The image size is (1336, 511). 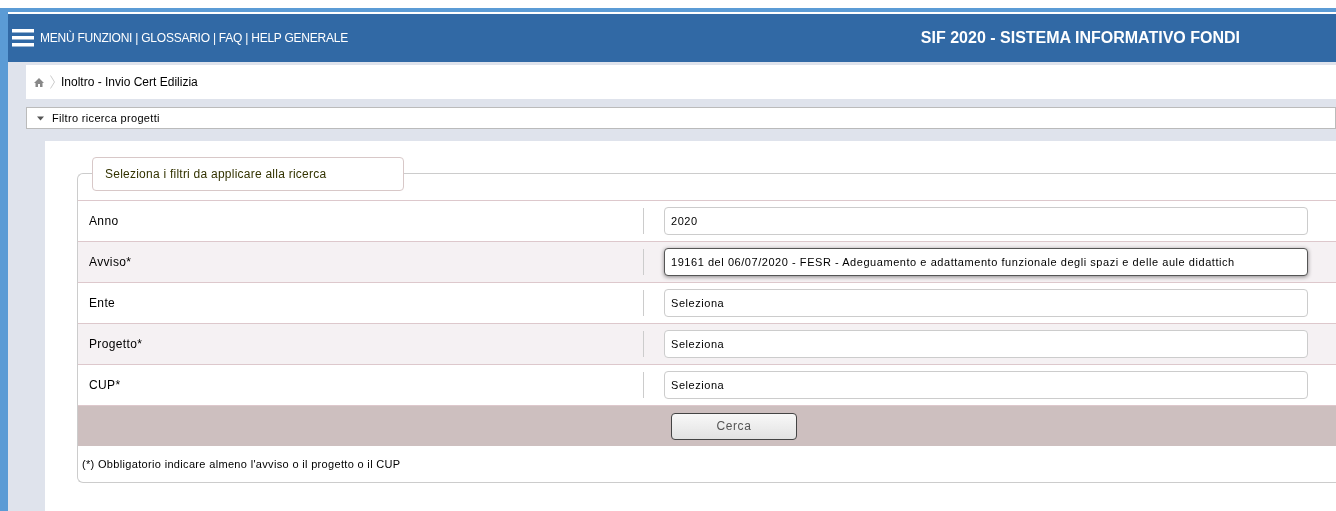 I want to click on filter-panel-title: Filtro ricerca progetti, so click(x=106, y=118).